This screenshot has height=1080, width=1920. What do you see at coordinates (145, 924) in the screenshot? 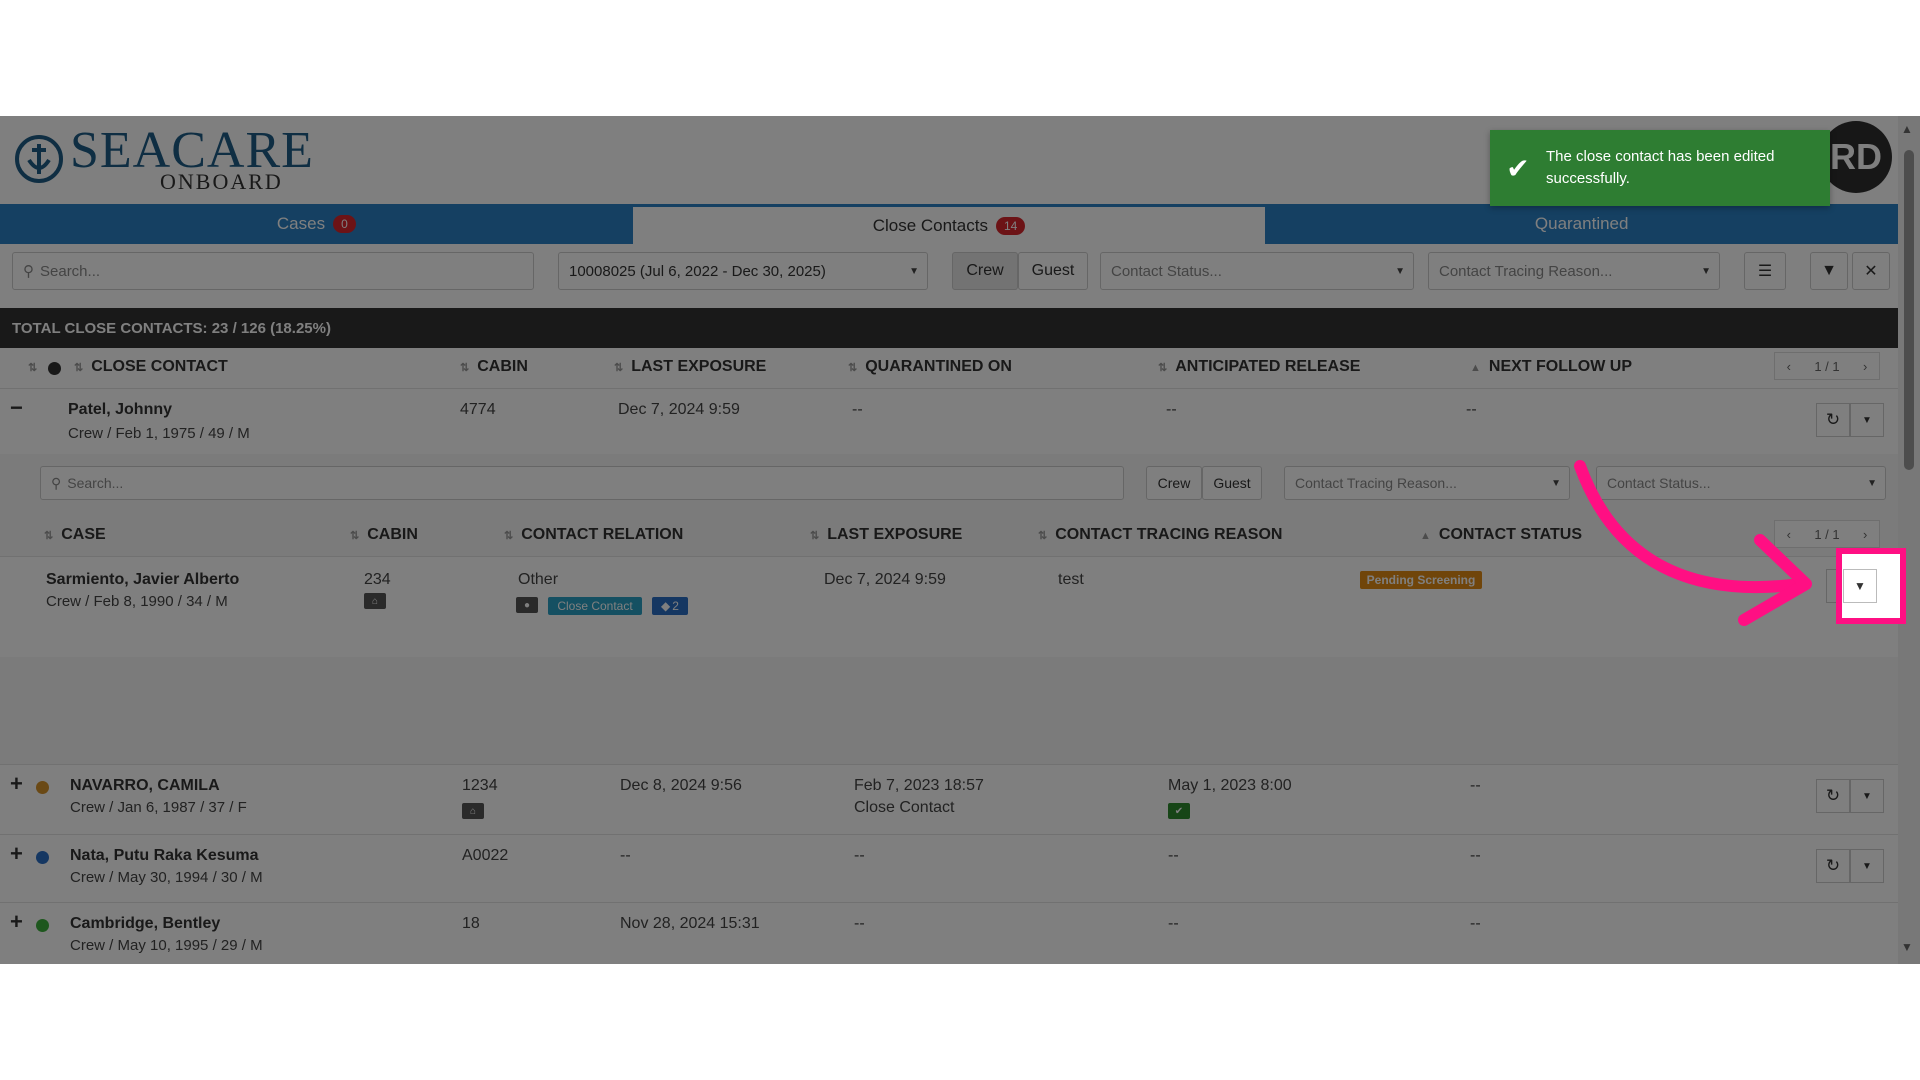
I see `contact-name: Cambridge, Bentley` at bounding box center [145, 924].